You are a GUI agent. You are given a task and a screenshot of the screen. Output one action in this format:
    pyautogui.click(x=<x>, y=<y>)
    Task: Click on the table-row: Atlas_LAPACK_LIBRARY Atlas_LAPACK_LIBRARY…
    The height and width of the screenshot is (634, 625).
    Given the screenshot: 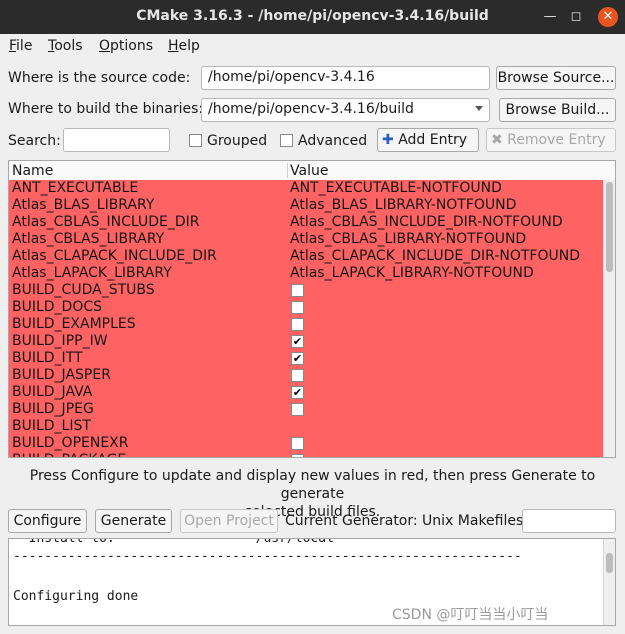 What is the action you would take?
    pyautogui.click(x=306, y=273)
    